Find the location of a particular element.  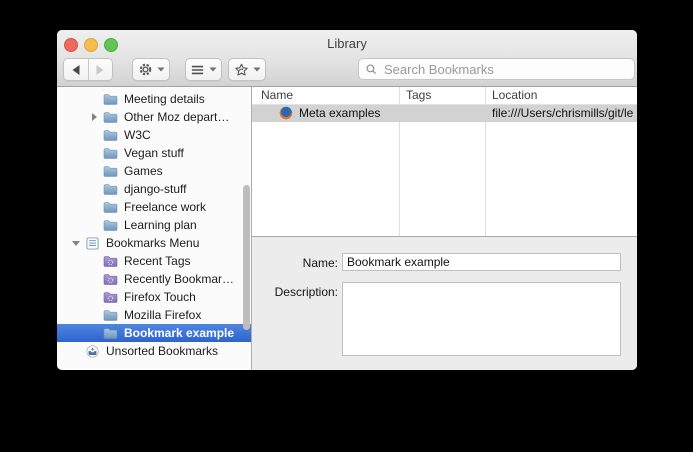

actions-menu-button is located at coordinates (151, 69).